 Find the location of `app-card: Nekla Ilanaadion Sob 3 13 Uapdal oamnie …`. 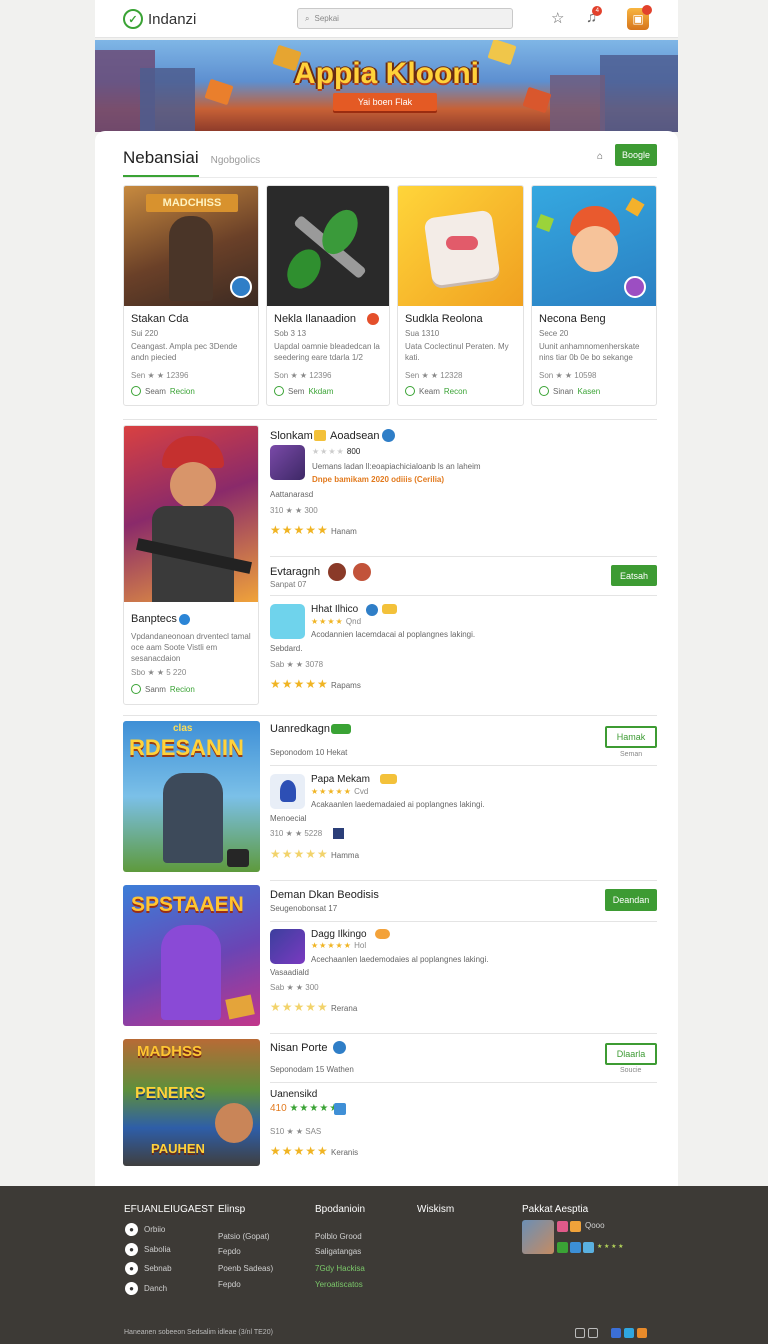

app-card: Nekla Ilanaadion Sob 3 13 Uapdal oamnie … is located at coordinates (328, 295).